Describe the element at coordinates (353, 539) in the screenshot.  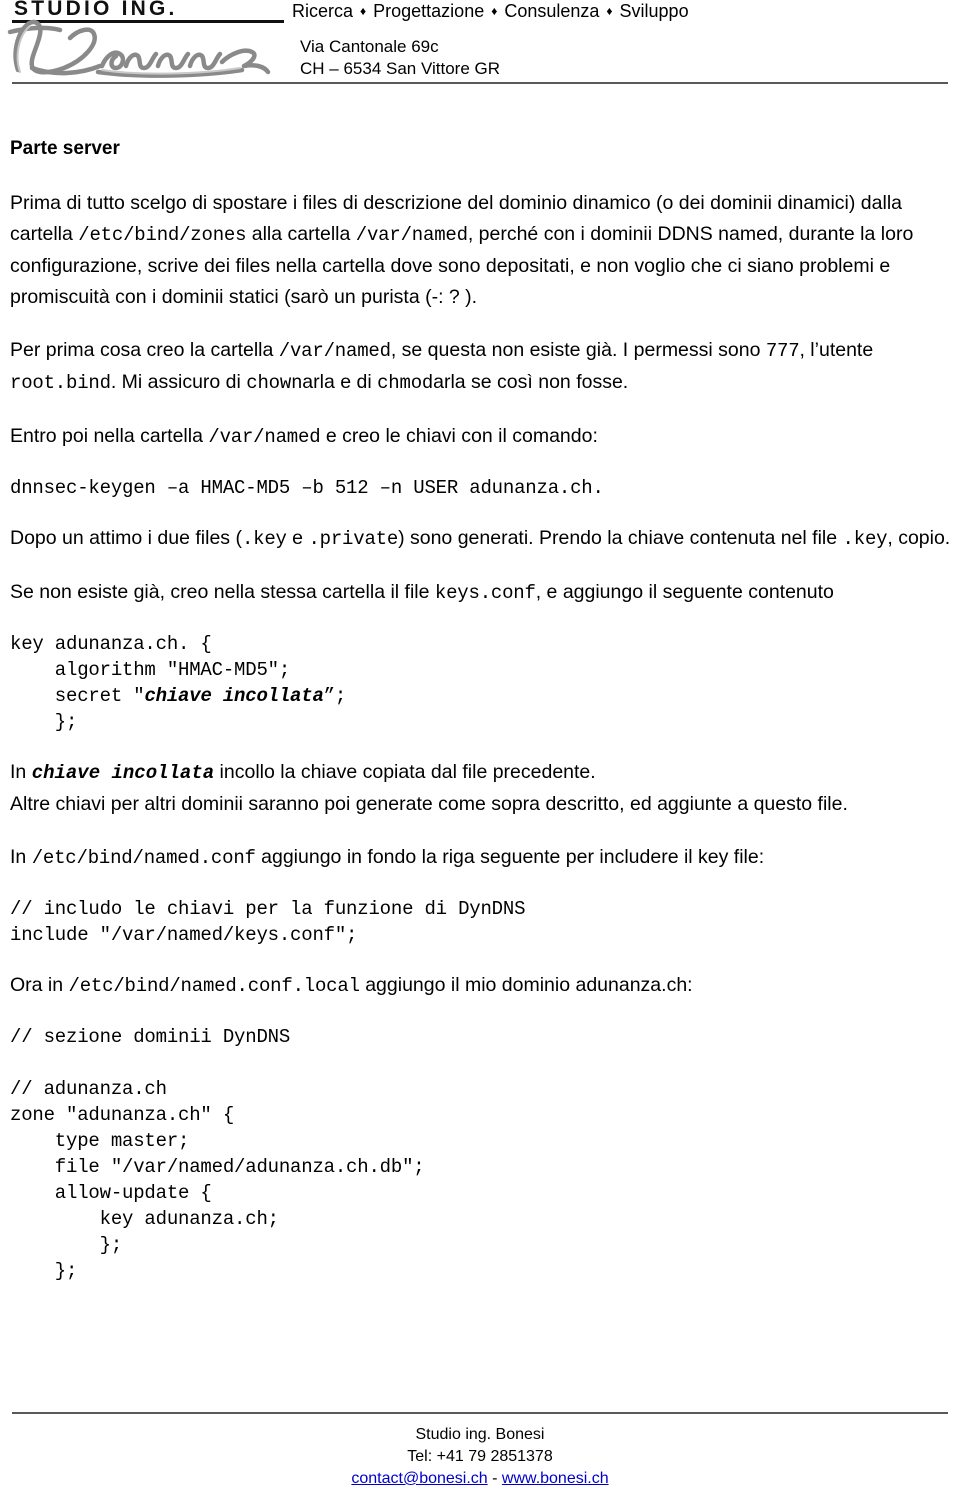
I see `inline-code-private-ext: .private` at that location.